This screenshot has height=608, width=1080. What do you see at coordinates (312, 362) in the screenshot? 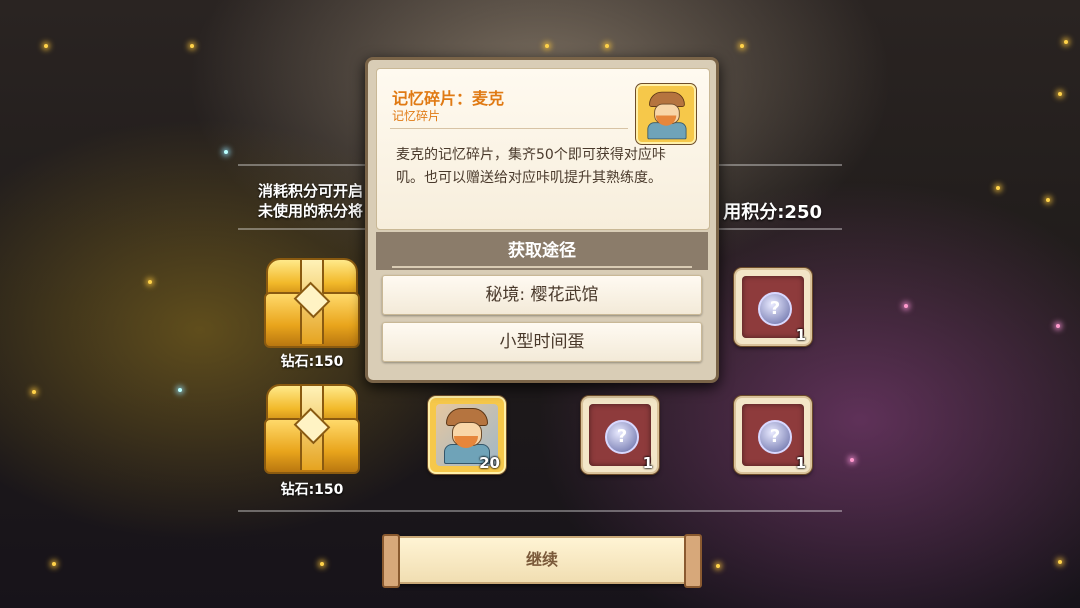
I see `chest-cost-1: 钻石:150` at bounding box center [312, 362].